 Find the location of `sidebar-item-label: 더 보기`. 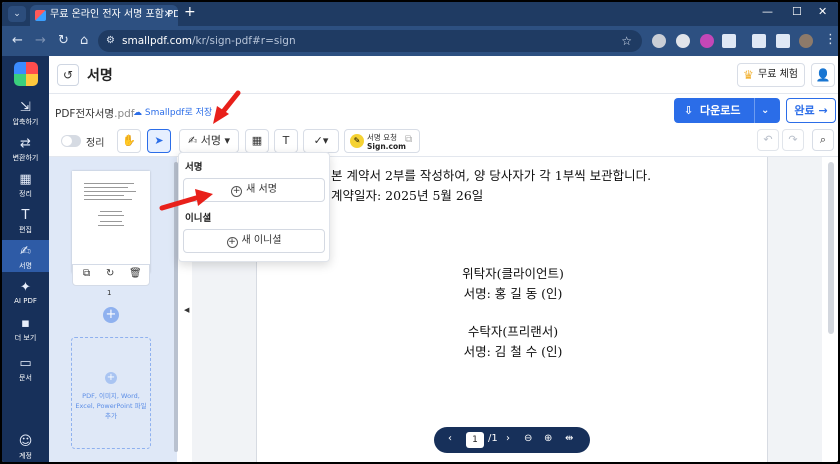

sidebar-item-label: 더 보기 is located at coordinates (25, 338).